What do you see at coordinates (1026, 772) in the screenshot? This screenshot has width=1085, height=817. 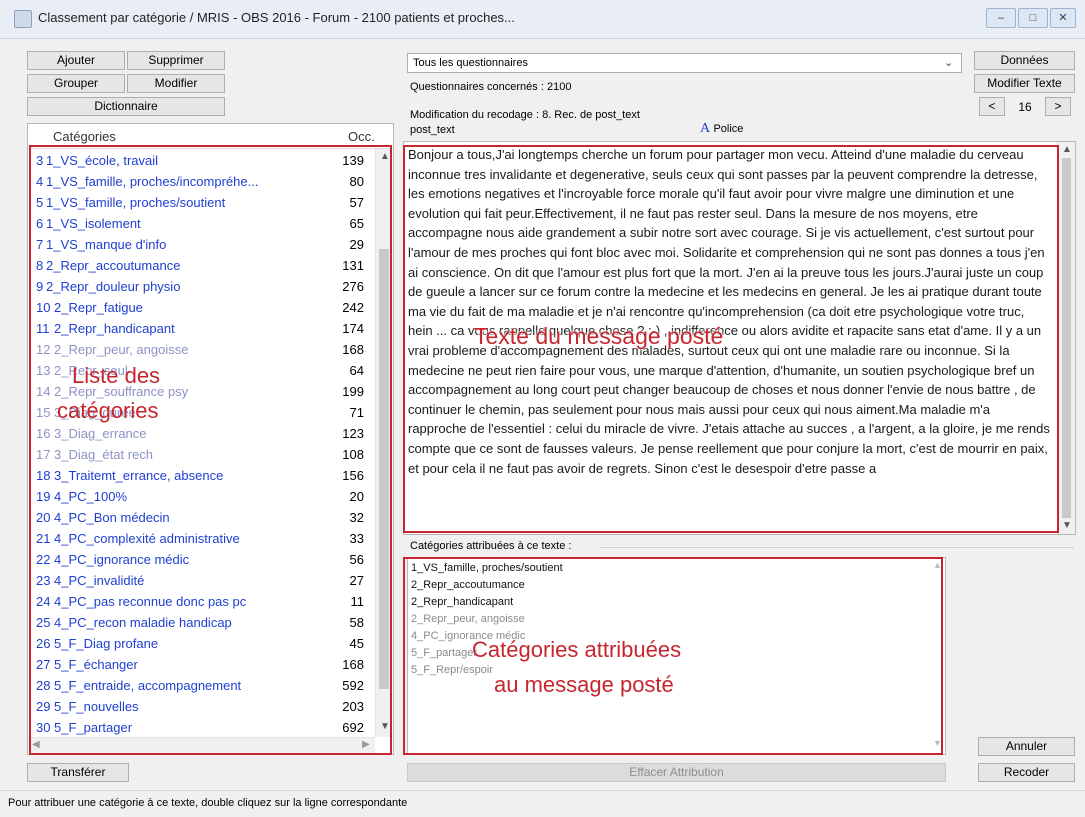 I see `recode-button: Recoder` at bounding box center [1026, 772].